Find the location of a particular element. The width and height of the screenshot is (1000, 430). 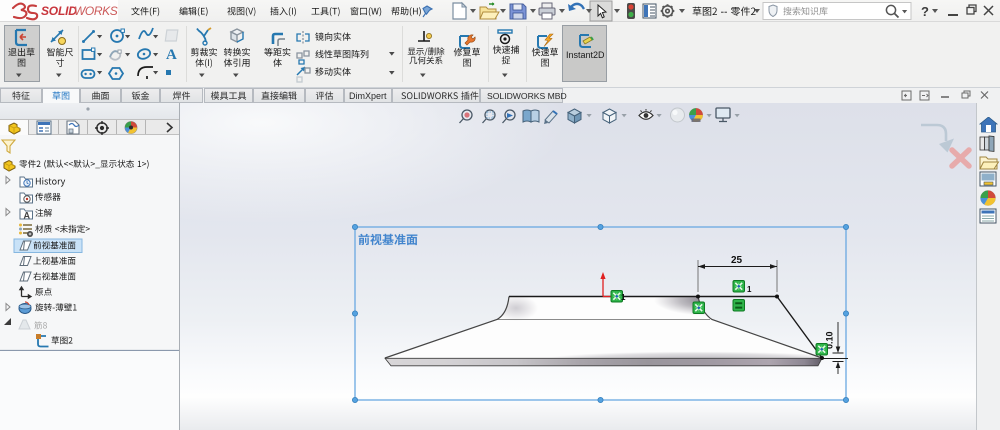

svg-text: 25 is located at coordinates (737, 260).